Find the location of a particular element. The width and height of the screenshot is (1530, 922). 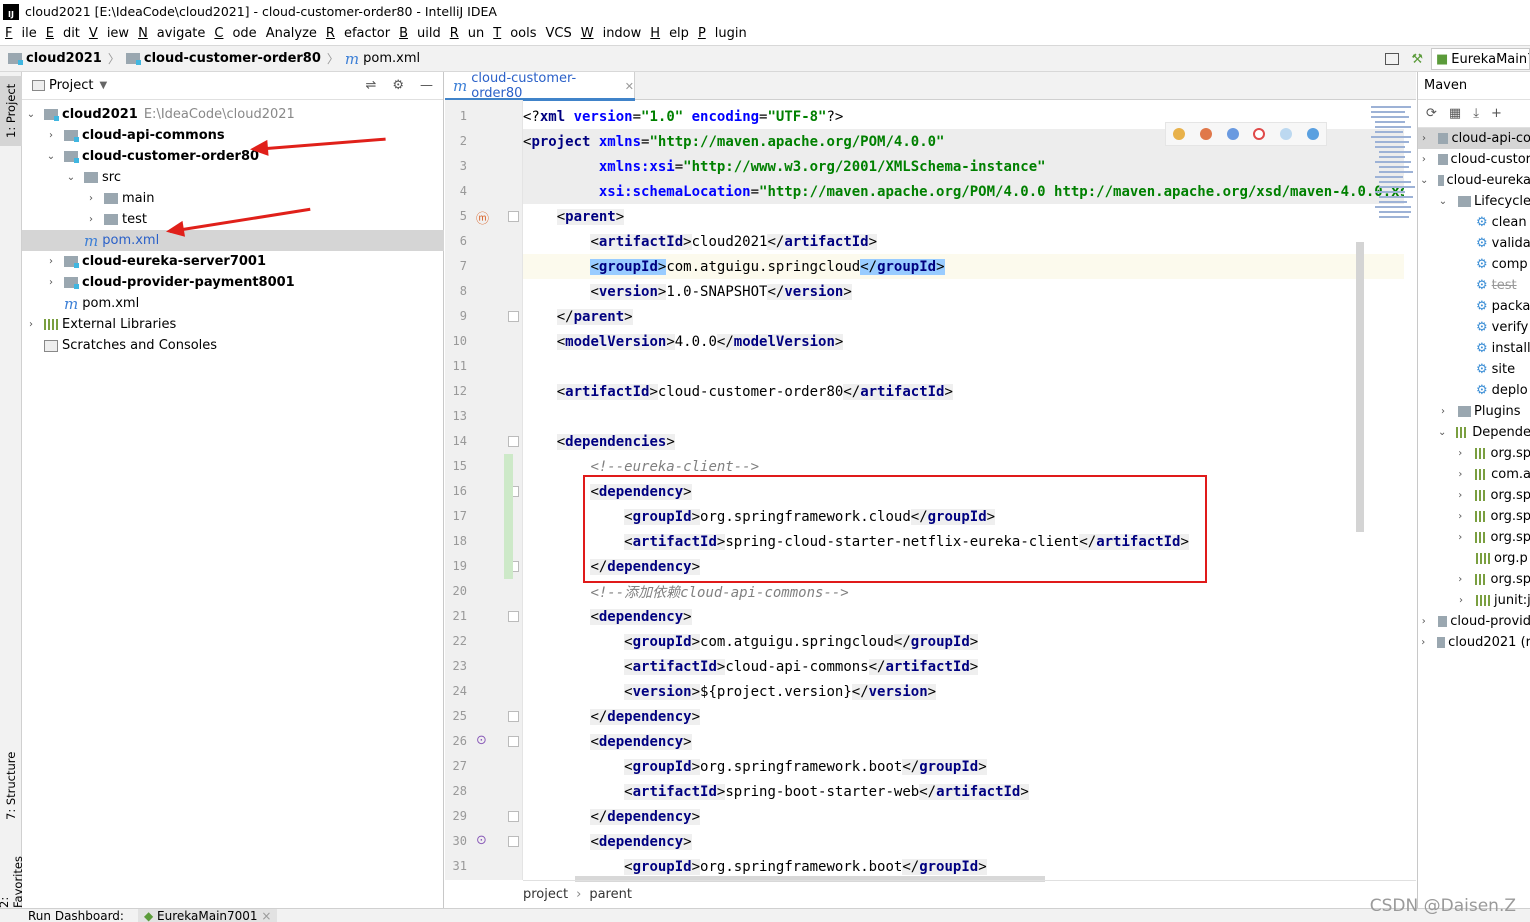

menu-item: VCS is located at coordinates (558, 33).